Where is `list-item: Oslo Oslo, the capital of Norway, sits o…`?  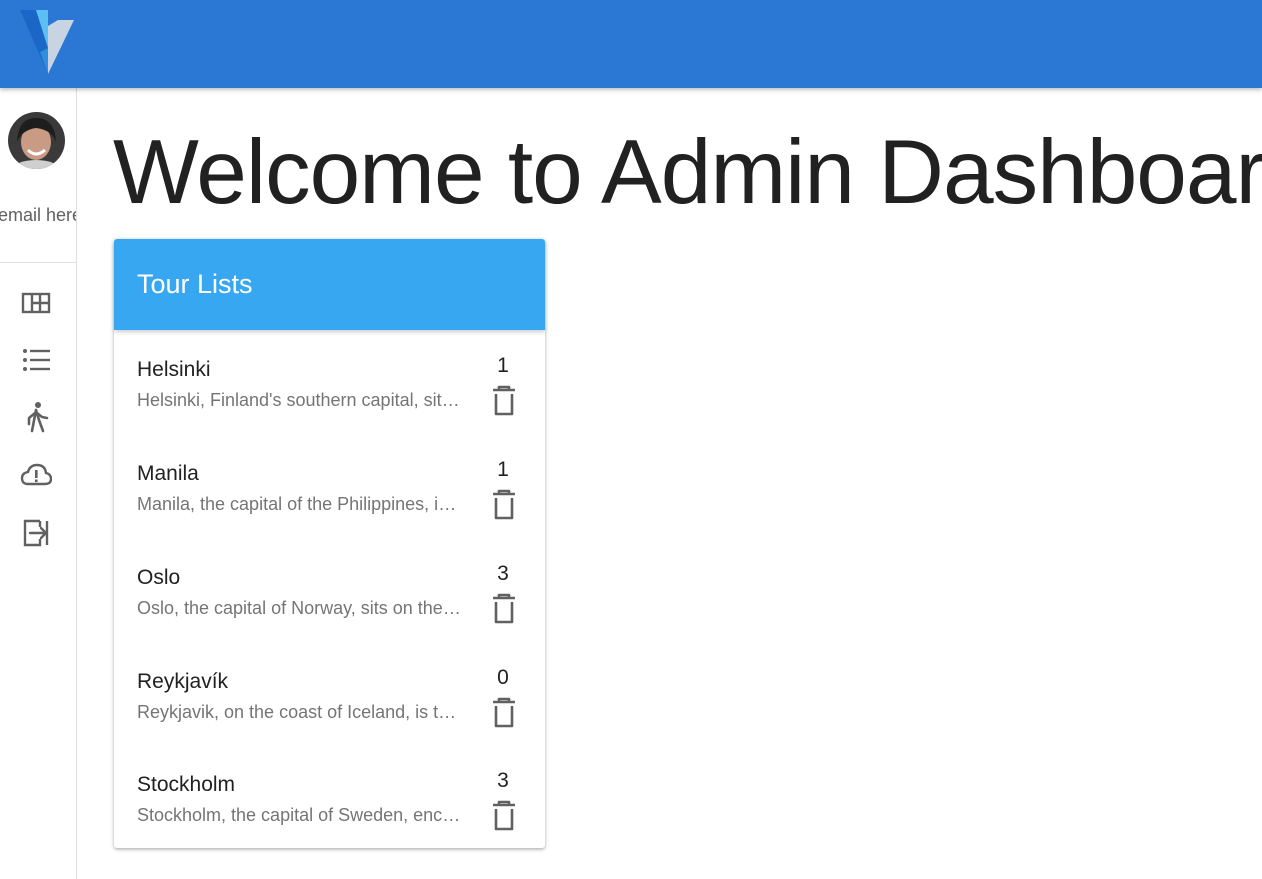
list-item: Oslo Oslo, the capital of Norway, sits o… is located at coordinates (329, 601).